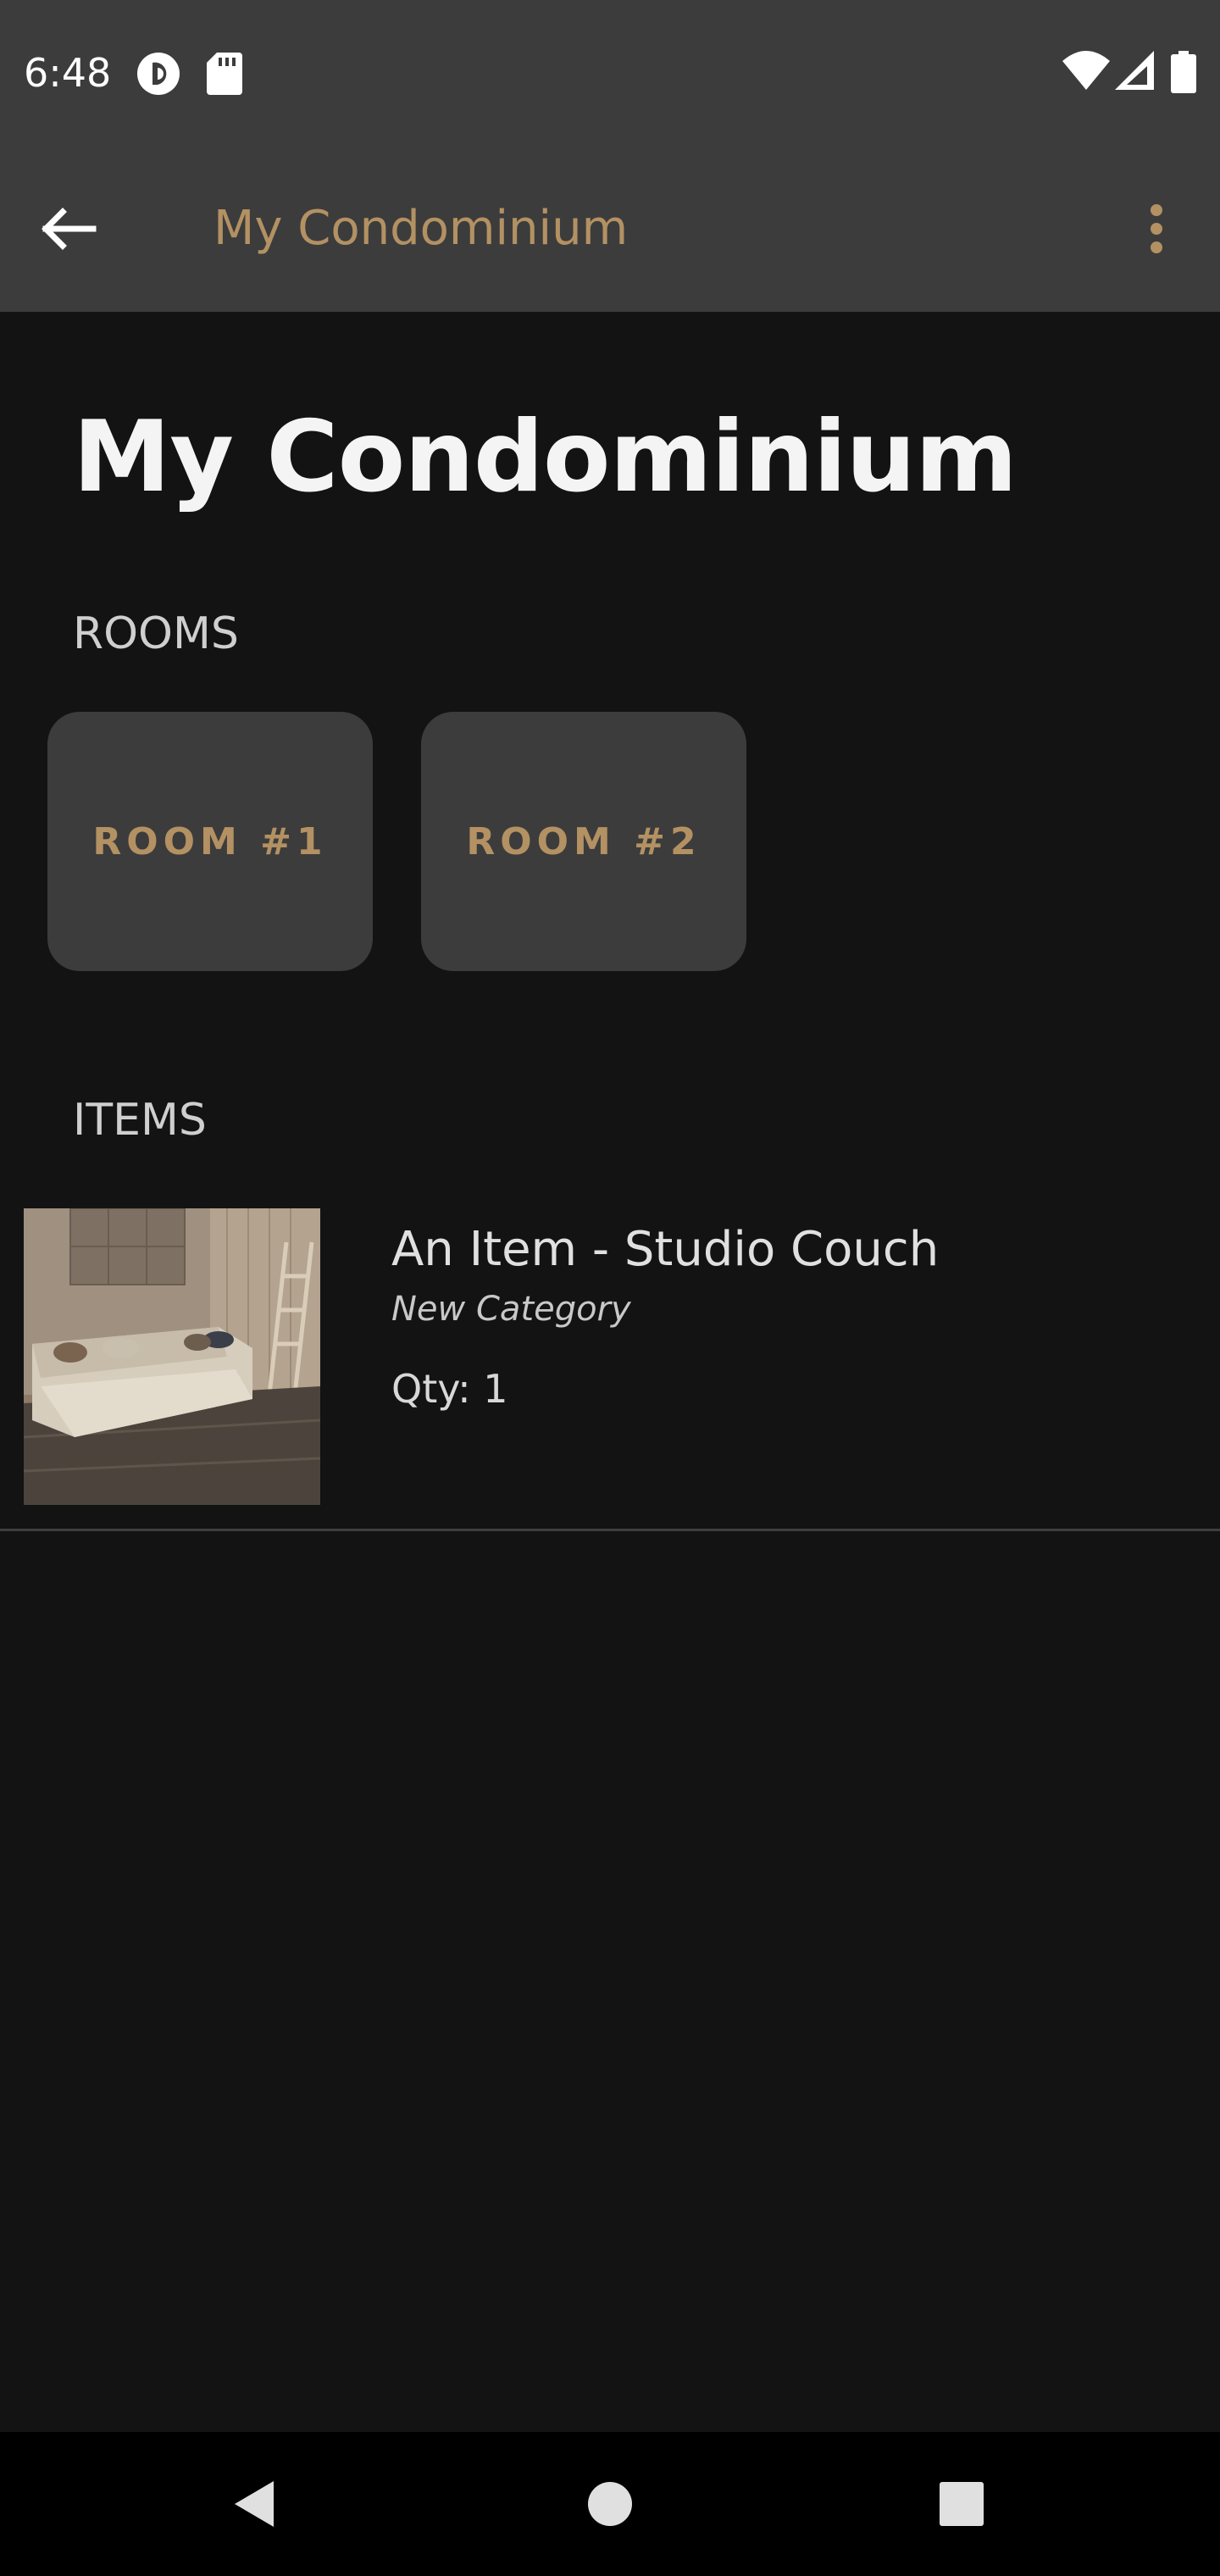 This screenshot has width=1220, height=2576. I want to click on overflow-menu-button, so click(1156, 229).